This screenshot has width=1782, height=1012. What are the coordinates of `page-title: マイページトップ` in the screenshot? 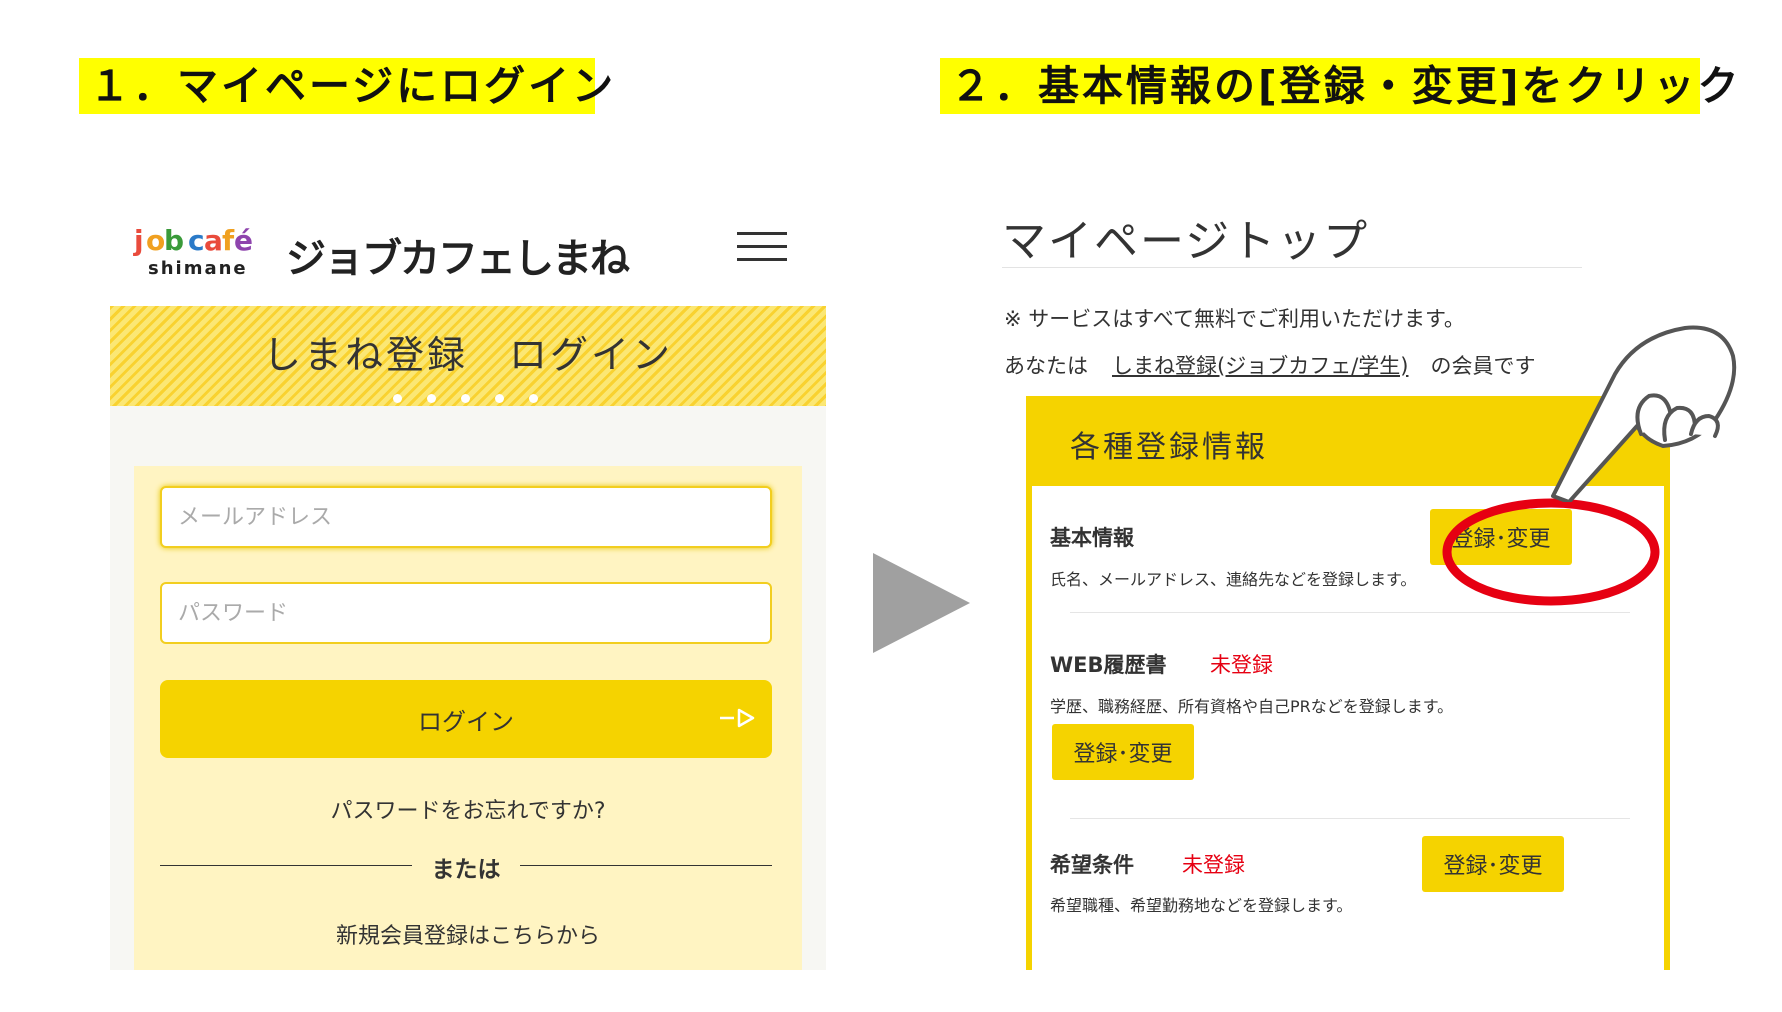 It's located at (1186, 241).